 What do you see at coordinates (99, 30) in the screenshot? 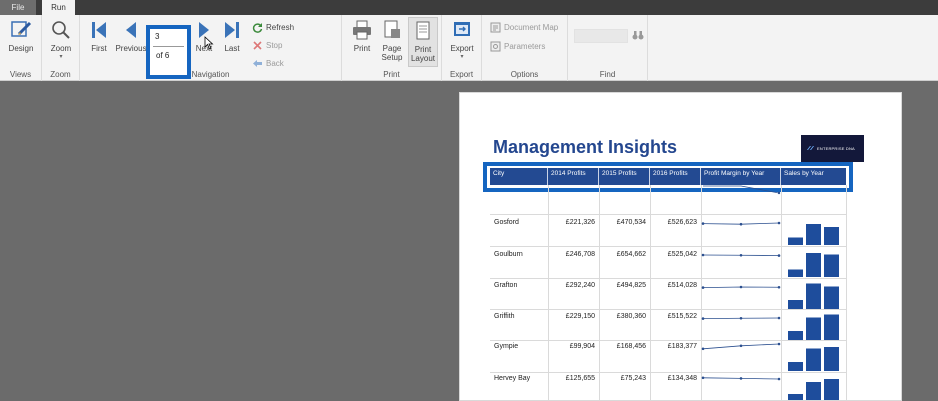
I see `first-page-icon` at bounding box center [99, 30].